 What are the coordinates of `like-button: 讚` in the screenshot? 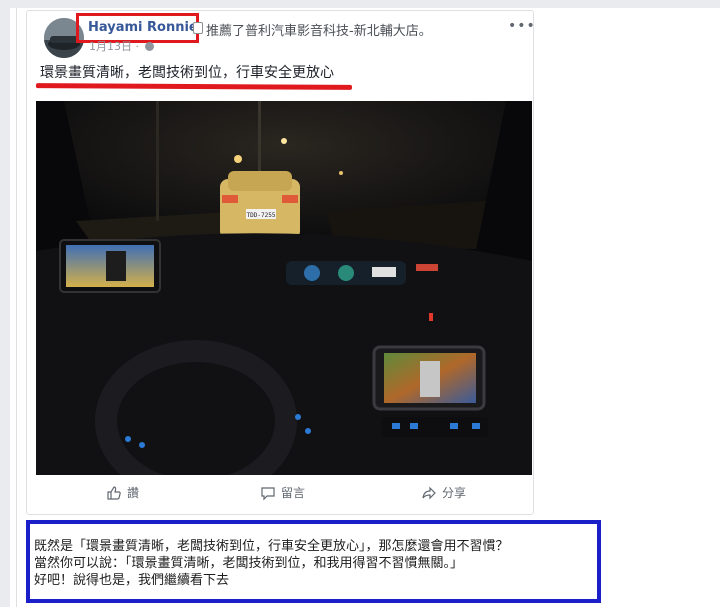 It's located at (122, 492).